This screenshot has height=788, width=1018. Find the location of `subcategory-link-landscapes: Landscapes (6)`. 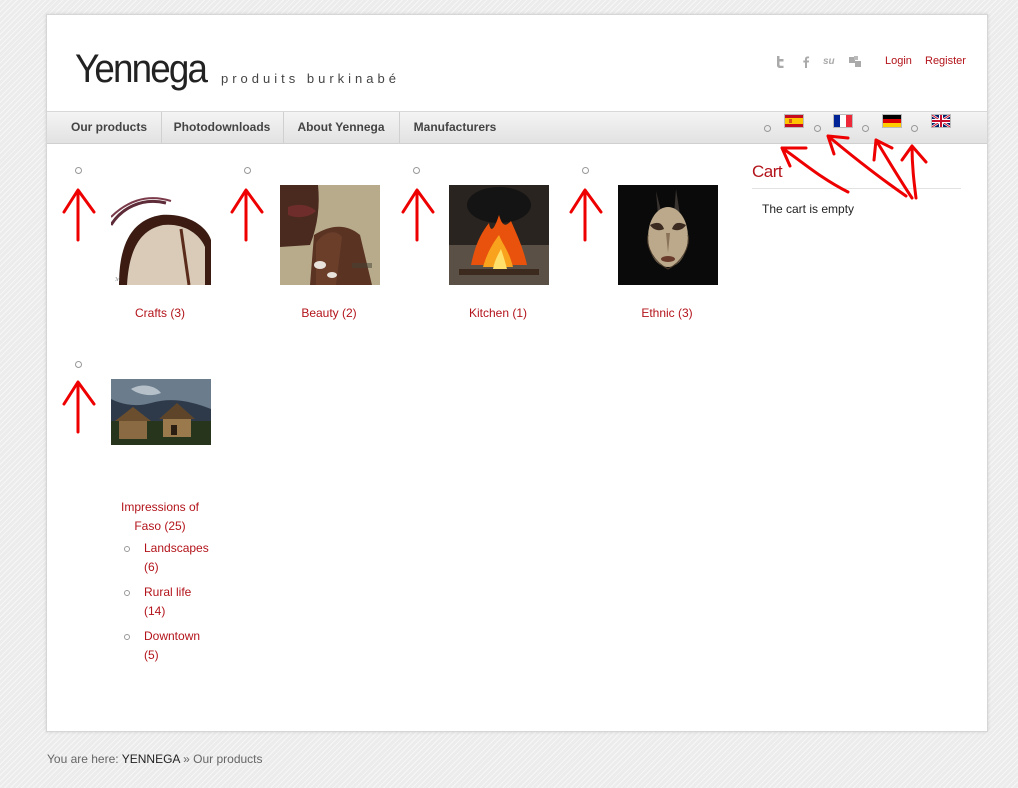

subcategory-link-landscapes: Landscapes (6) is located at coordinates (184, 558).